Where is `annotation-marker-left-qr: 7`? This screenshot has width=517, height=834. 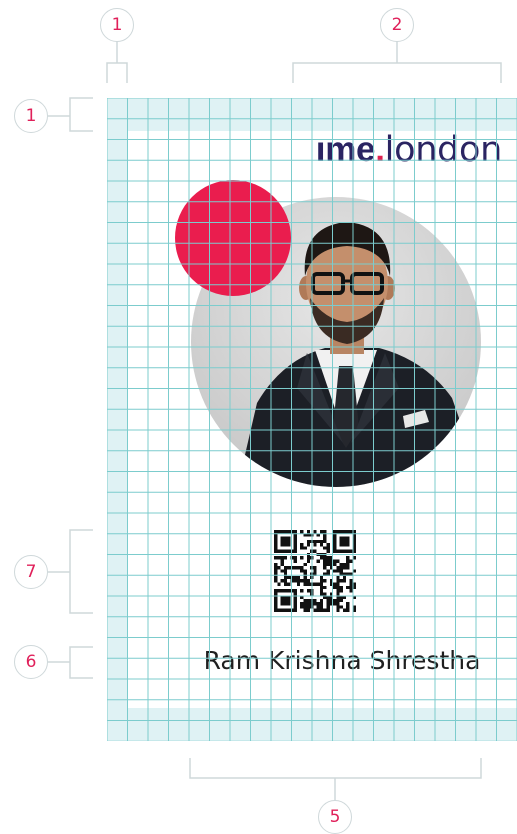
annotation-marker-left-qr: 7 is located at coordinates (31, 572).